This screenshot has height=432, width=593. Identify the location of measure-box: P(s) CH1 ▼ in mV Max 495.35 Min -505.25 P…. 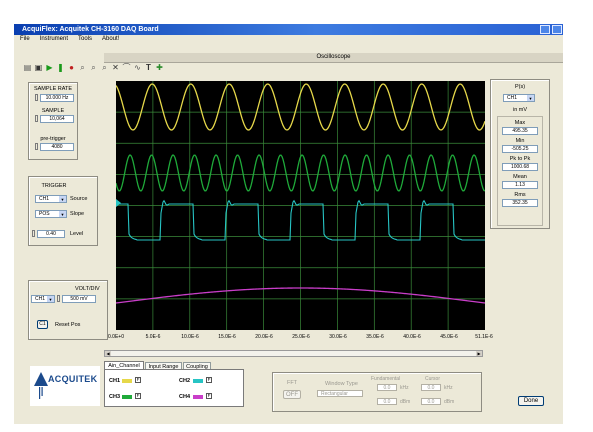
(520, 154).